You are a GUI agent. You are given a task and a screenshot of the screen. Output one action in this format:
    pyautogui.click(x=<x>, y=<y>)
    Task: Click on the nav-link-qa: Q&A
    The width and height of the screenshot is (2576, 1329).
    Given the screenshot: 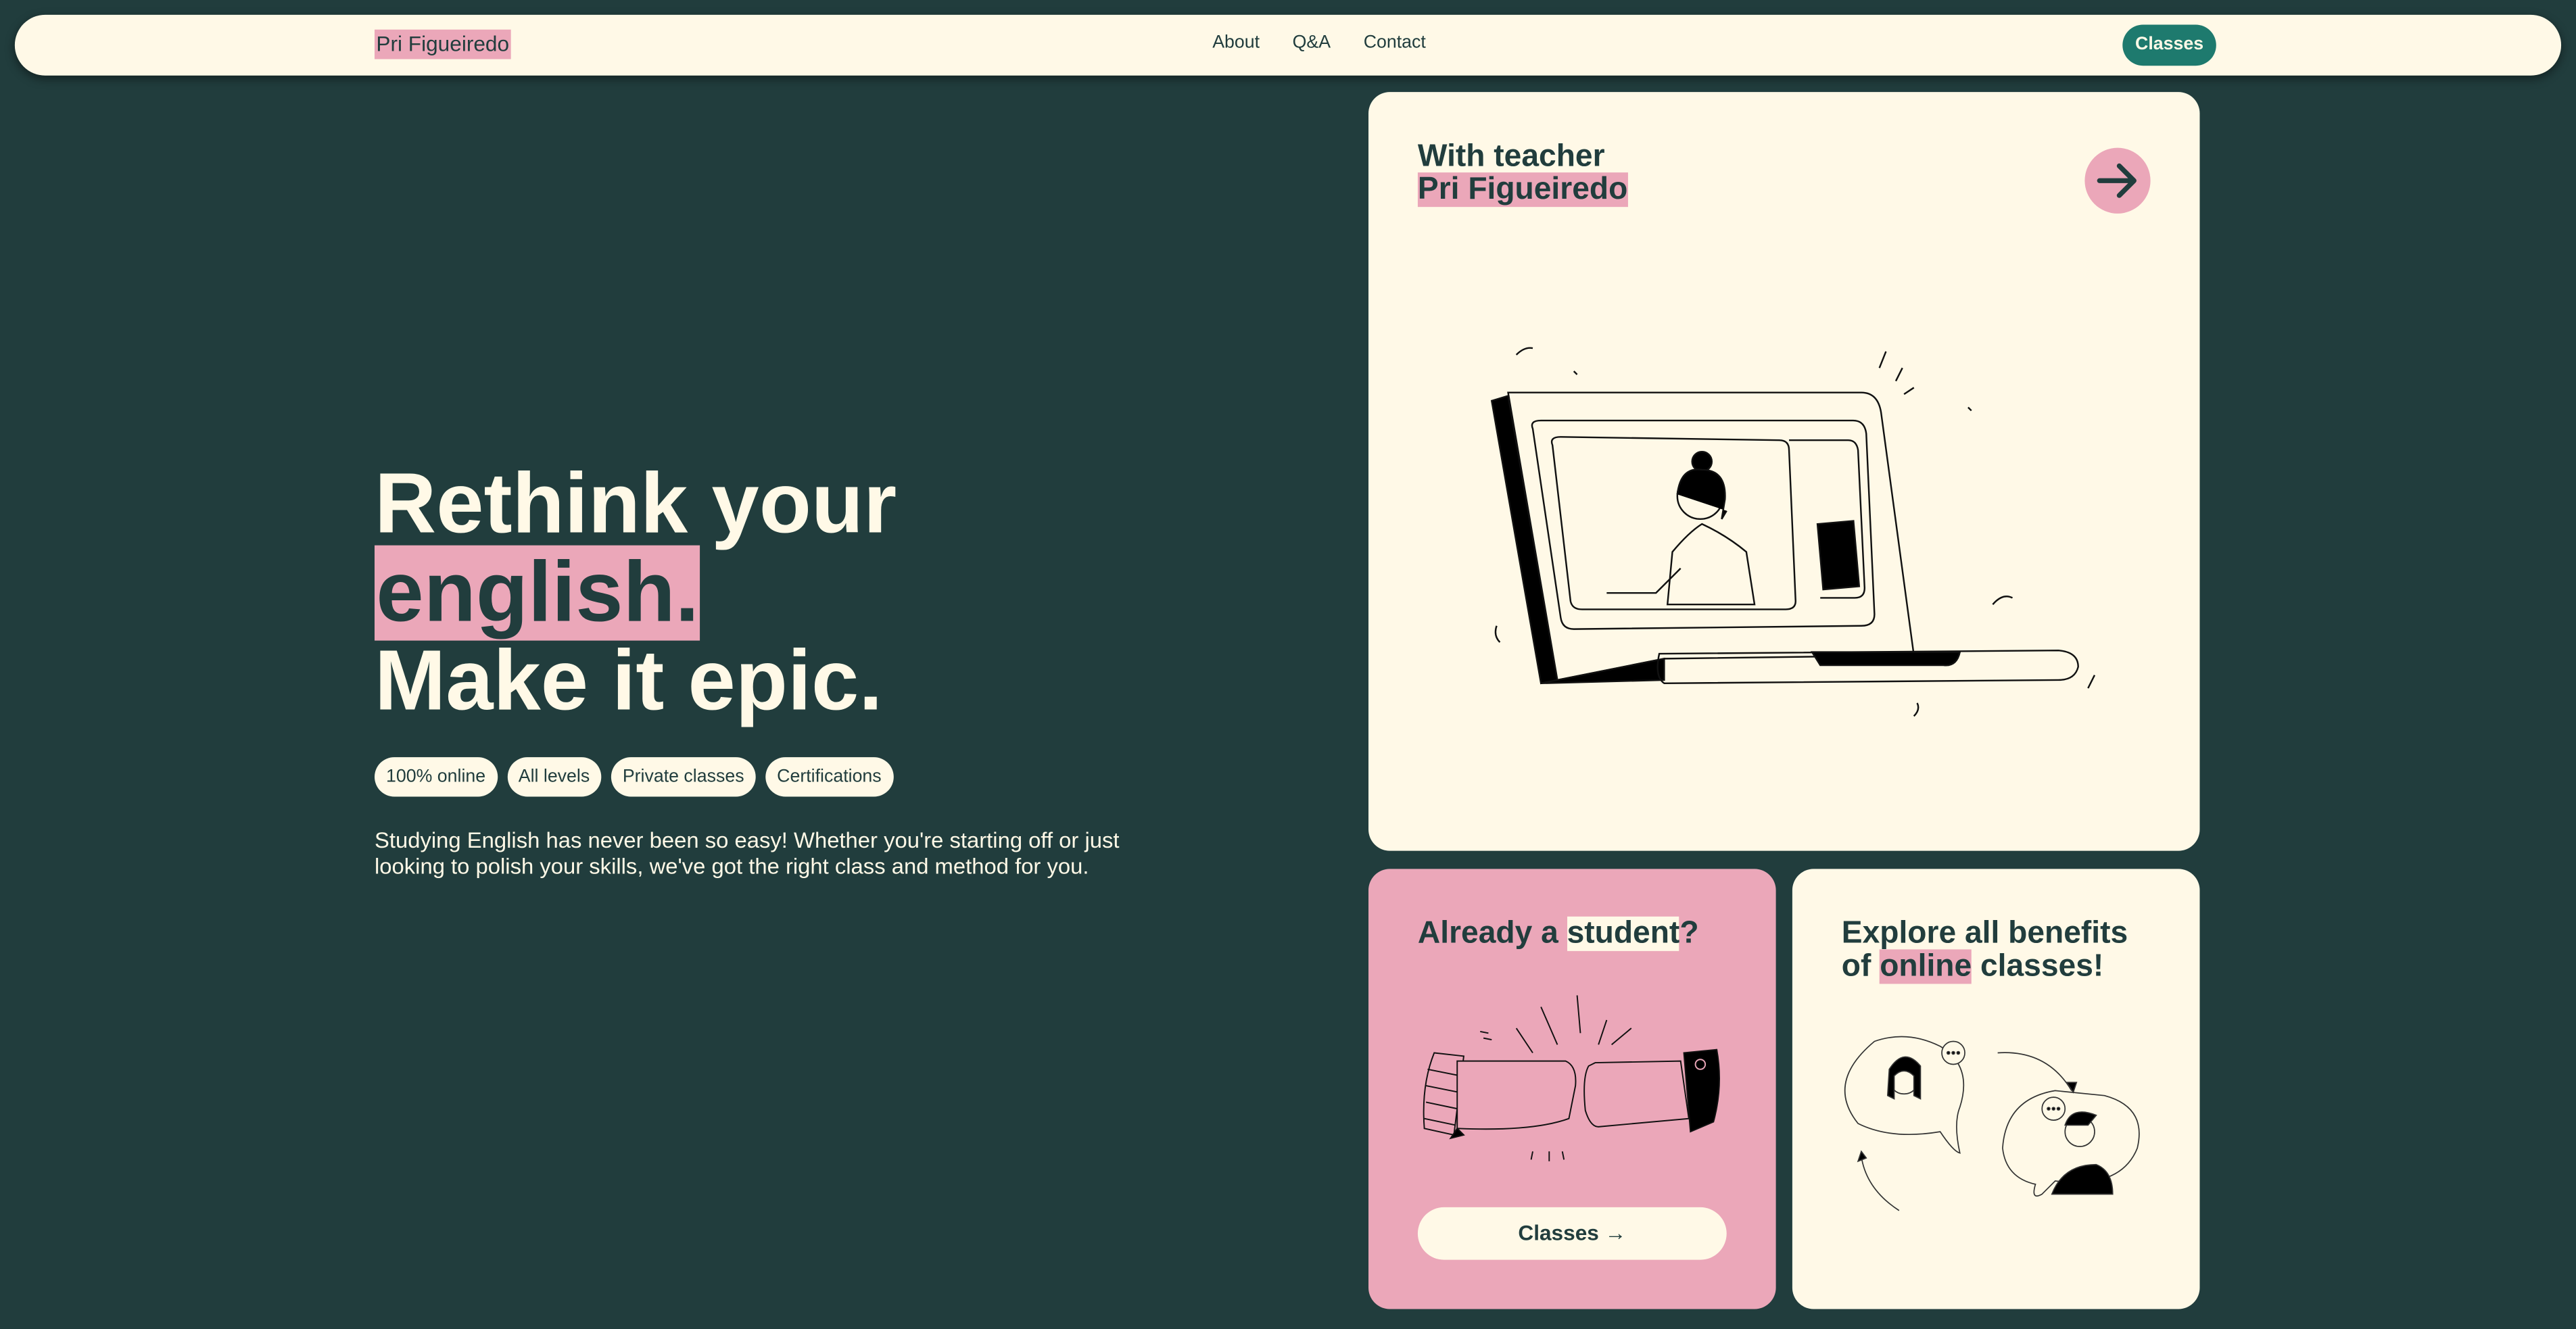 What is the action you would take?
    pyautogui.click(x=1312, y=43)
    